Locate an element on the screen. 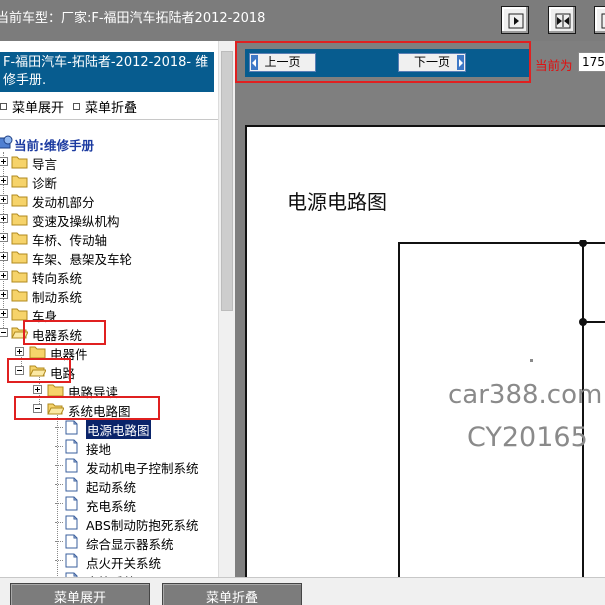  watermark-dot is located at coordinates (531, 360).